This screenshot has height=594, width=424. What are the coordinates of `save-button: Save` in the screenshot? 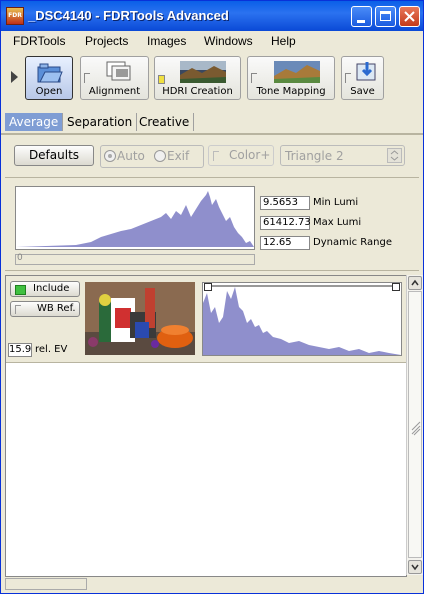 It's located at (362, 78).